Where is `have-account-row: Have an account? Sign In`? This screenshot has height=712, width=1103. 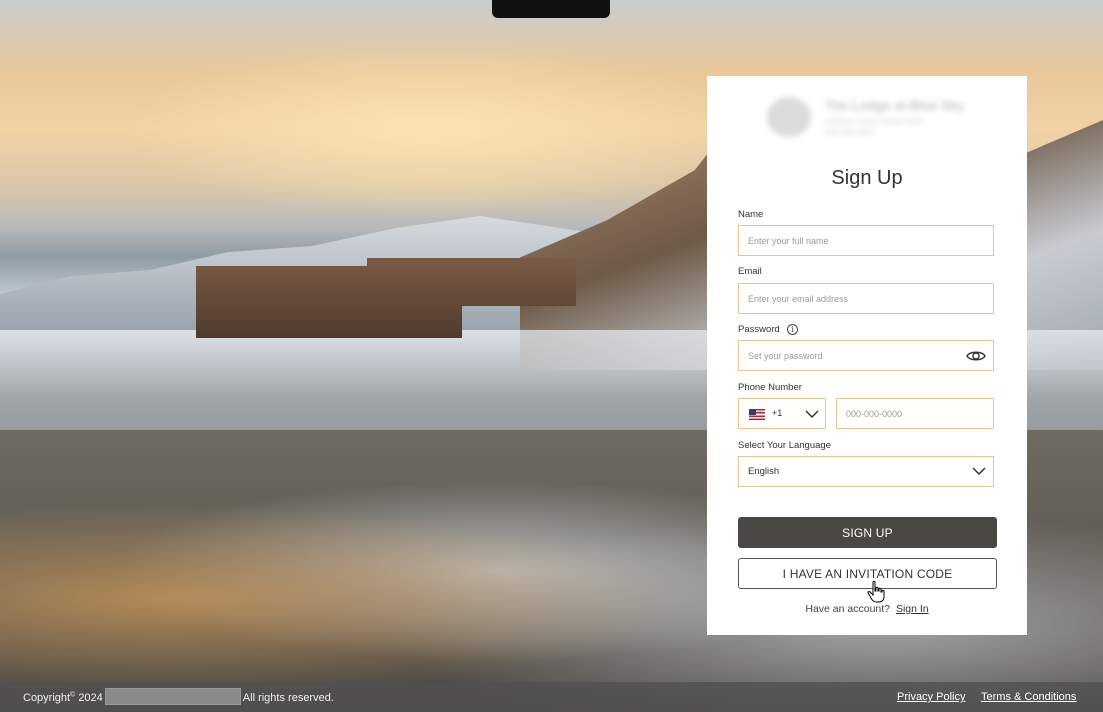 have-account-row: Have an account? Sign In is located at coordinates (867, 609).